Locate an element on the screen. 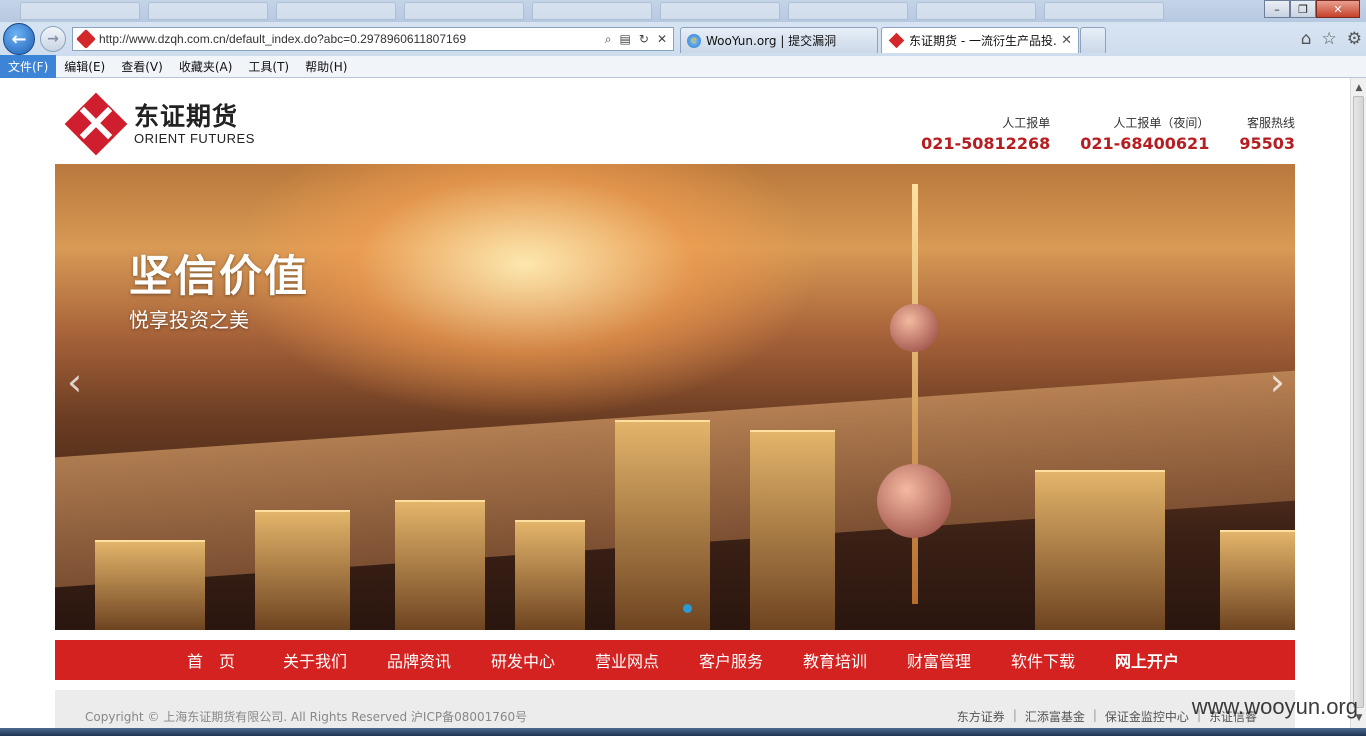  hotline-number: 021-50812268 is located at coordinates (986, 143).